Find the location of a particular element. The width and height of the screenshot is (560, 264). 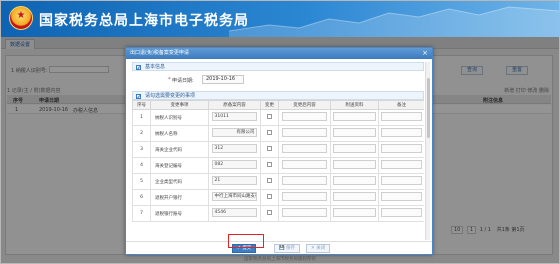

row-no: 6 is located at coordinates (141, 197).